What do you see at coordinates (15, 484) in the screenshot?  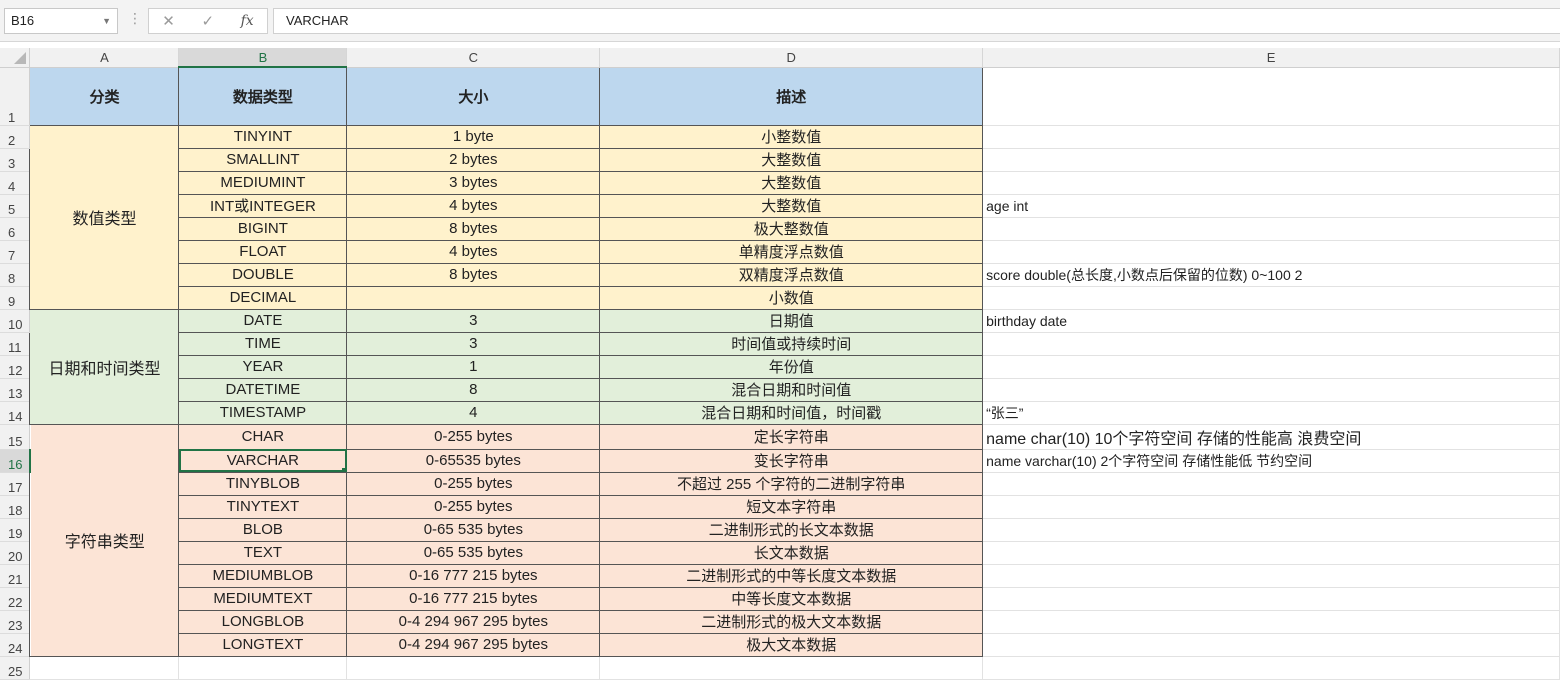 I see `row-header: 17` at bounding box center [15, 484].